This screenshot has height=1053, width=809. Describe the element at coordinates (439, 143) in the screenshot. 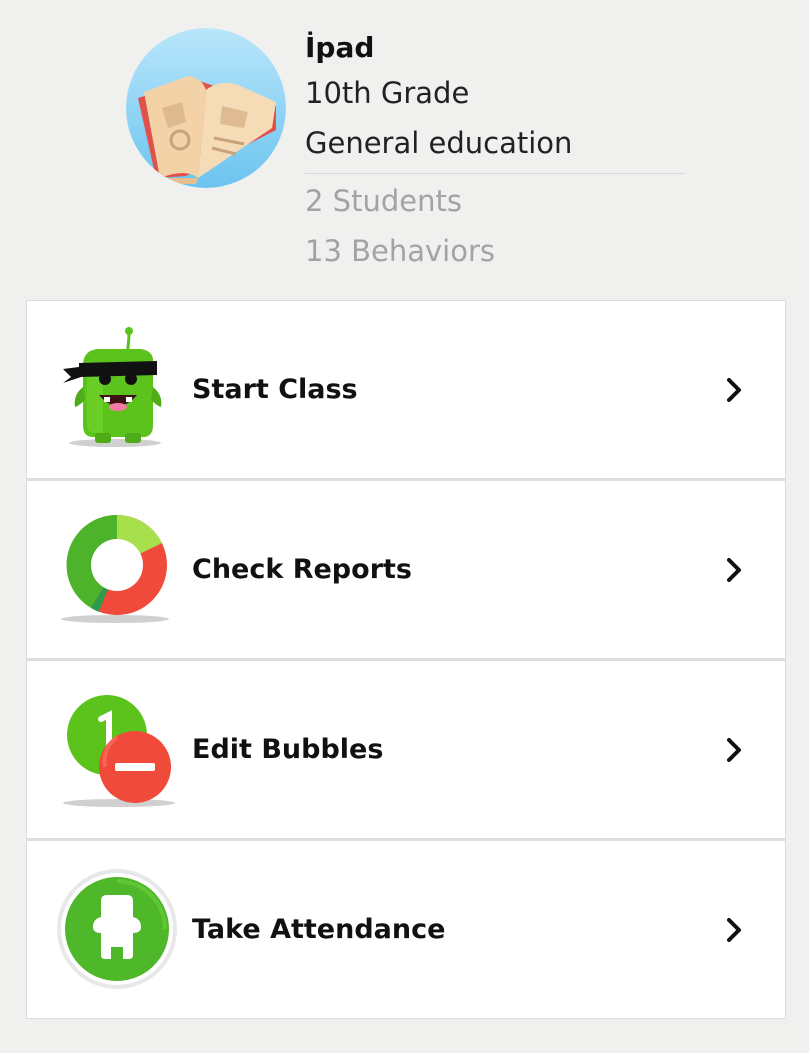

I see `class-subject: General education` at that location.